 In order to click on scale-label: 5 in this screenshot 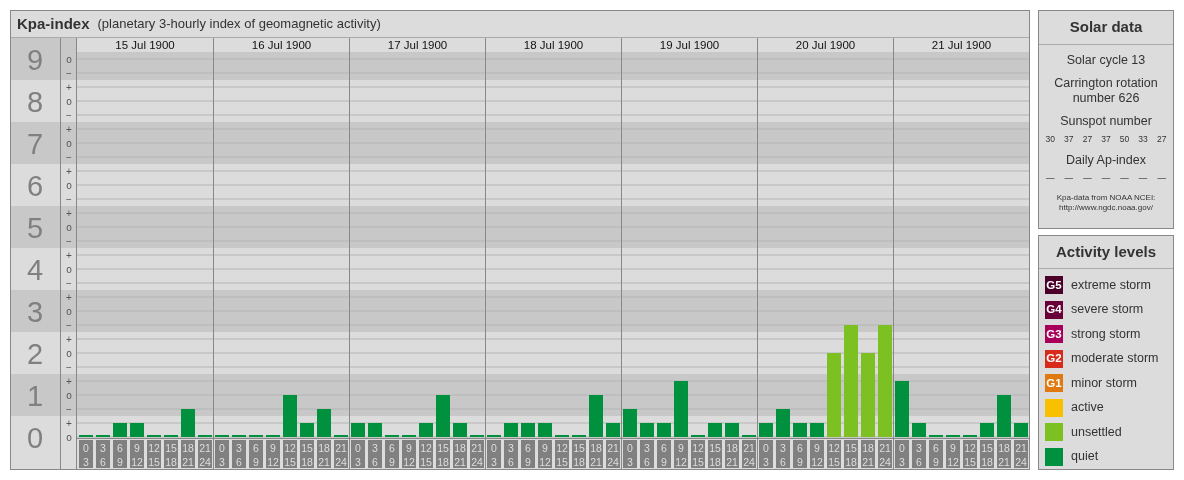, I will do `click(35, 228)`.